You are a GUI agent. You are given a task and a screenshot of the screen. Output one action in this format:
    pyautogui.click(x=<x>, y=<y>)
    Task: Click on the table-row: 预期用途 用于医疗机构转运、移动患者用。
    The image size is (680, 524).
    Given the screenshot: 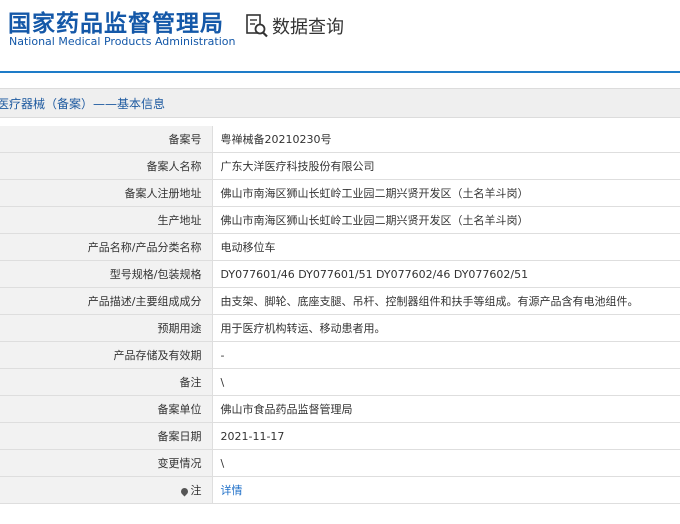 What is the action you would take?
    pyautogui.click(x=340, y=328)
    